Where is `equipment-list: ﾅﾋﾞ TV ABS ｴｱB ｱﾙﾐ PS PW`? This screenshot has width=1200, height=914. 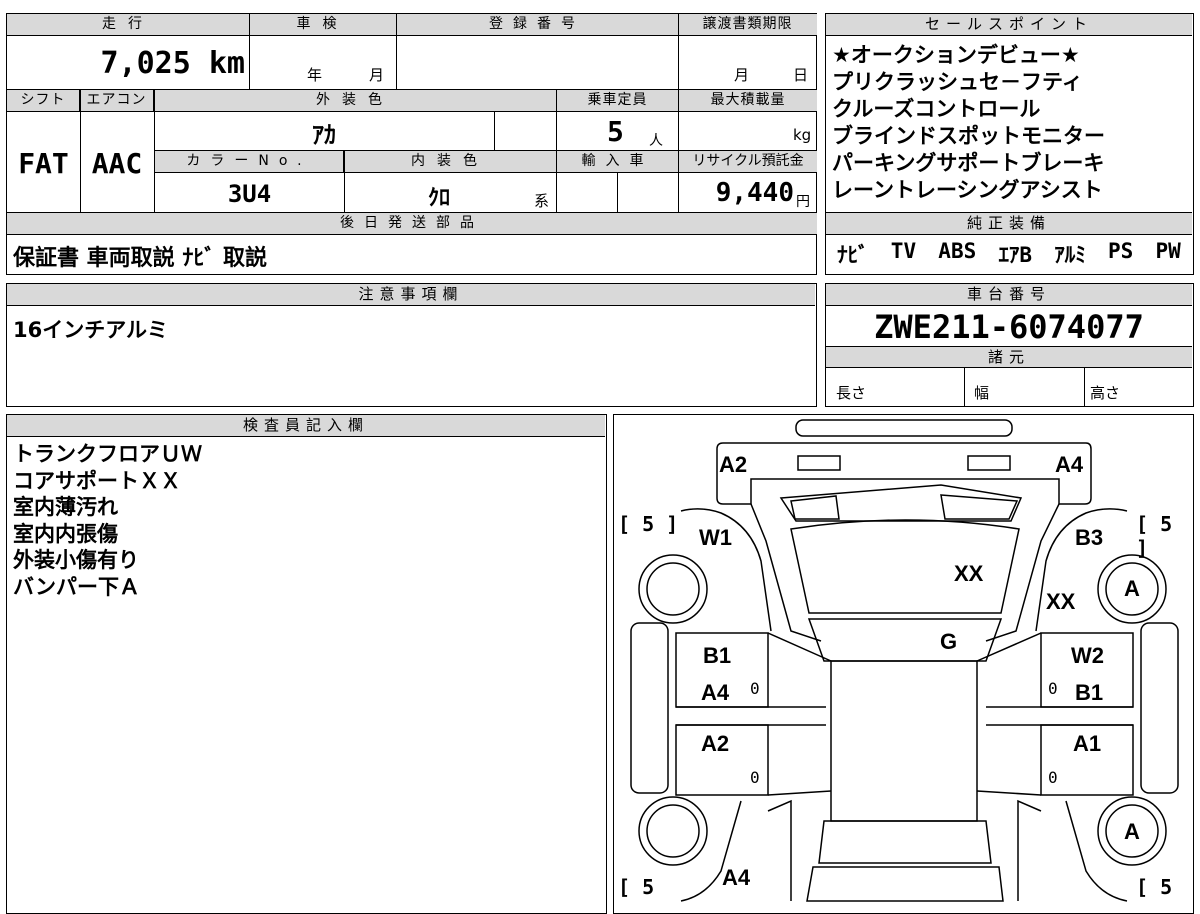
equipment-list: ﾅﾋﾞ TV ABS ｴｱB ｱﾙﾐ PS PW is located at coordinates (1009, 254).